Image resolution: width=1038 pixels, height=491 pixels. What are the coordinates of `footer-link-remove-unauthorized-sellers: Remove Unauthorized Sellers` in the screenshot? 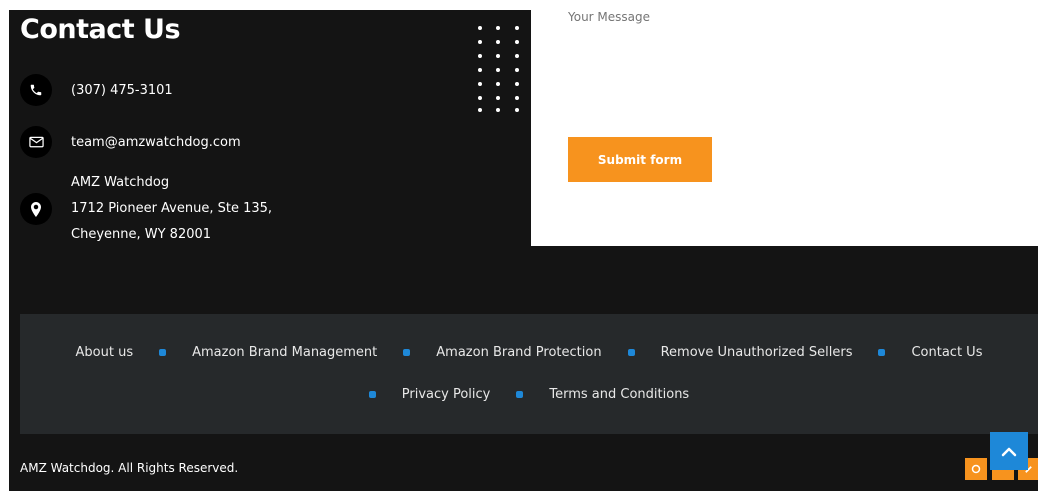 It's located at (757, 352).